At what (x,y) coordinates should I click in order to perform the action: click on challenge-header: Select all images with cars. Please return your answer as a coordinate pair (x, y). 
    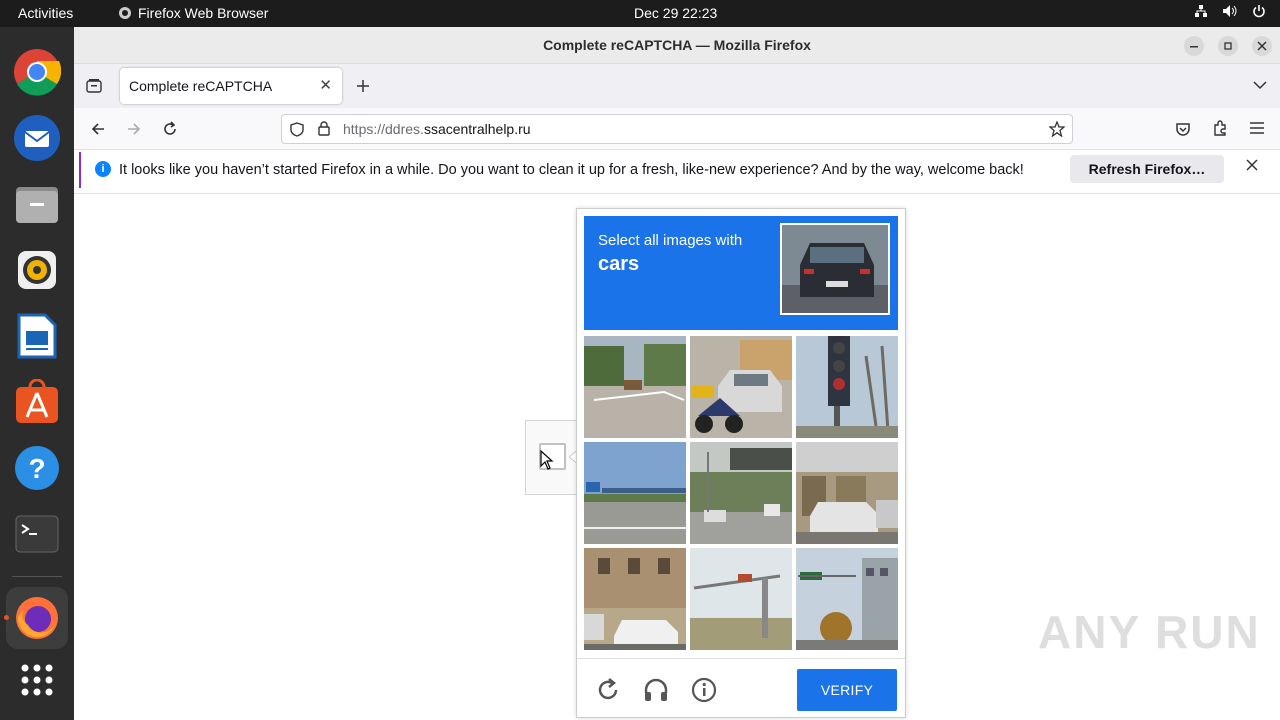
    Looking at the image, I should click on (741, 273).